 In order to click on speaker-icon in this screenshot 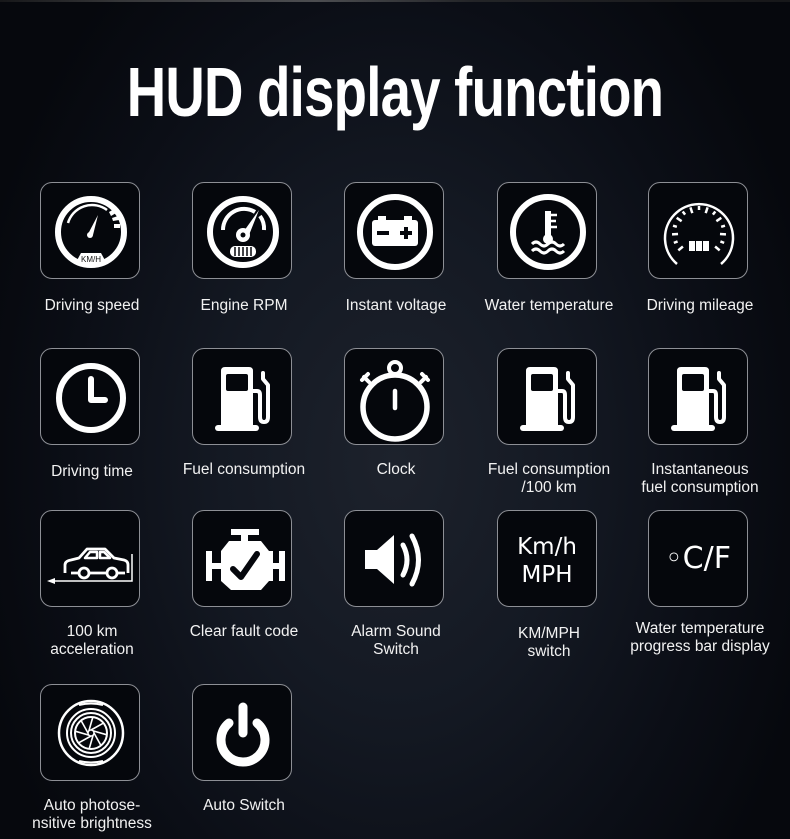, I will do `click(394, 558)`.